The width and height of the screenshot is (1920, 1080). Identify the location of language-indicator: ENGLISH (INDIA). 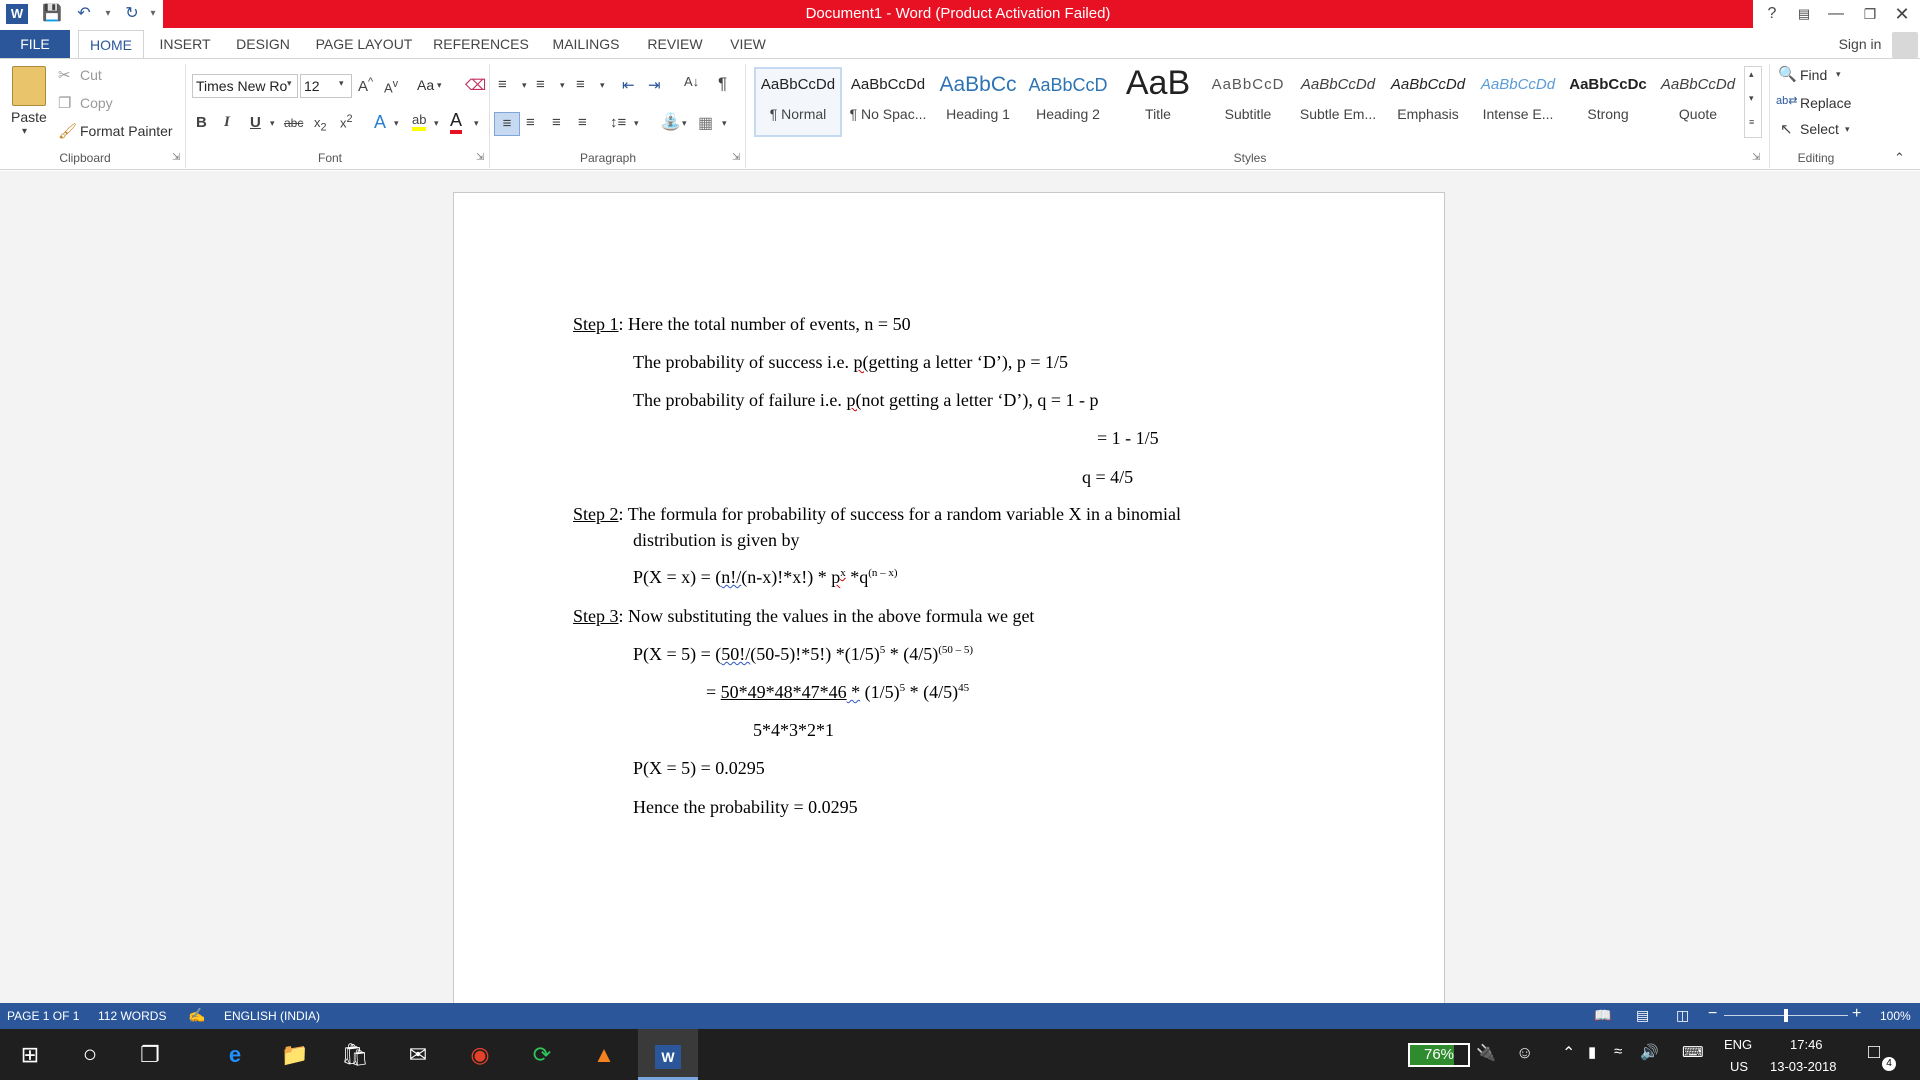
(272, 1016).